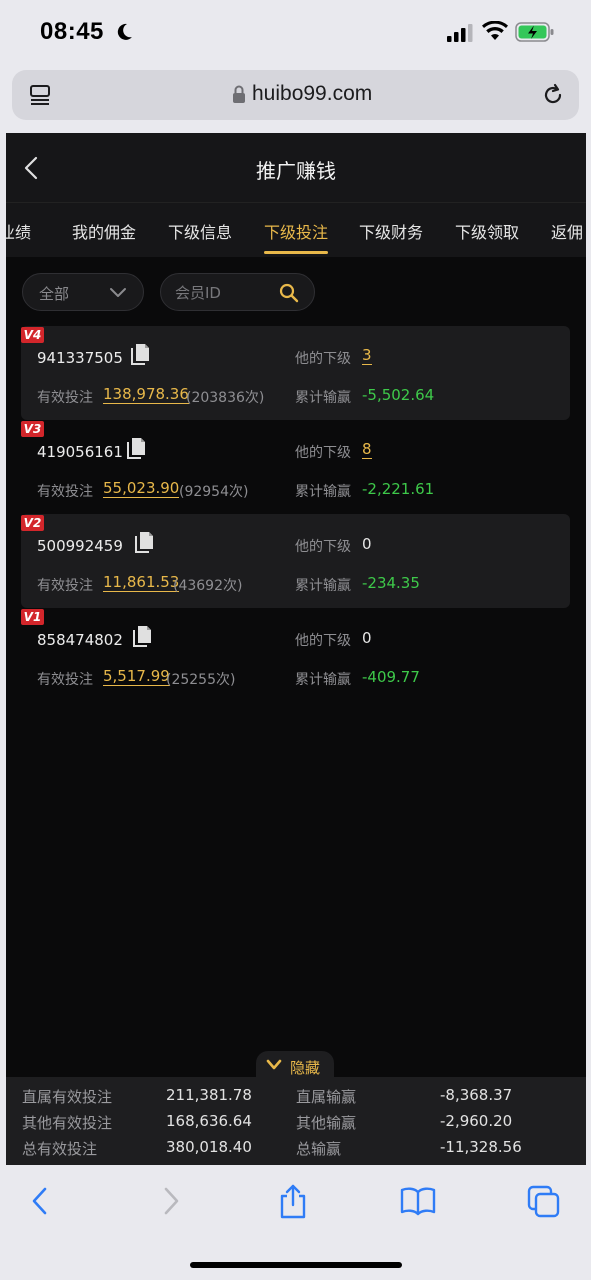 The width and height of the screenshot is (591, 1280). I want to click on tab-my-commission: 我的佣金, so click(104, 231).